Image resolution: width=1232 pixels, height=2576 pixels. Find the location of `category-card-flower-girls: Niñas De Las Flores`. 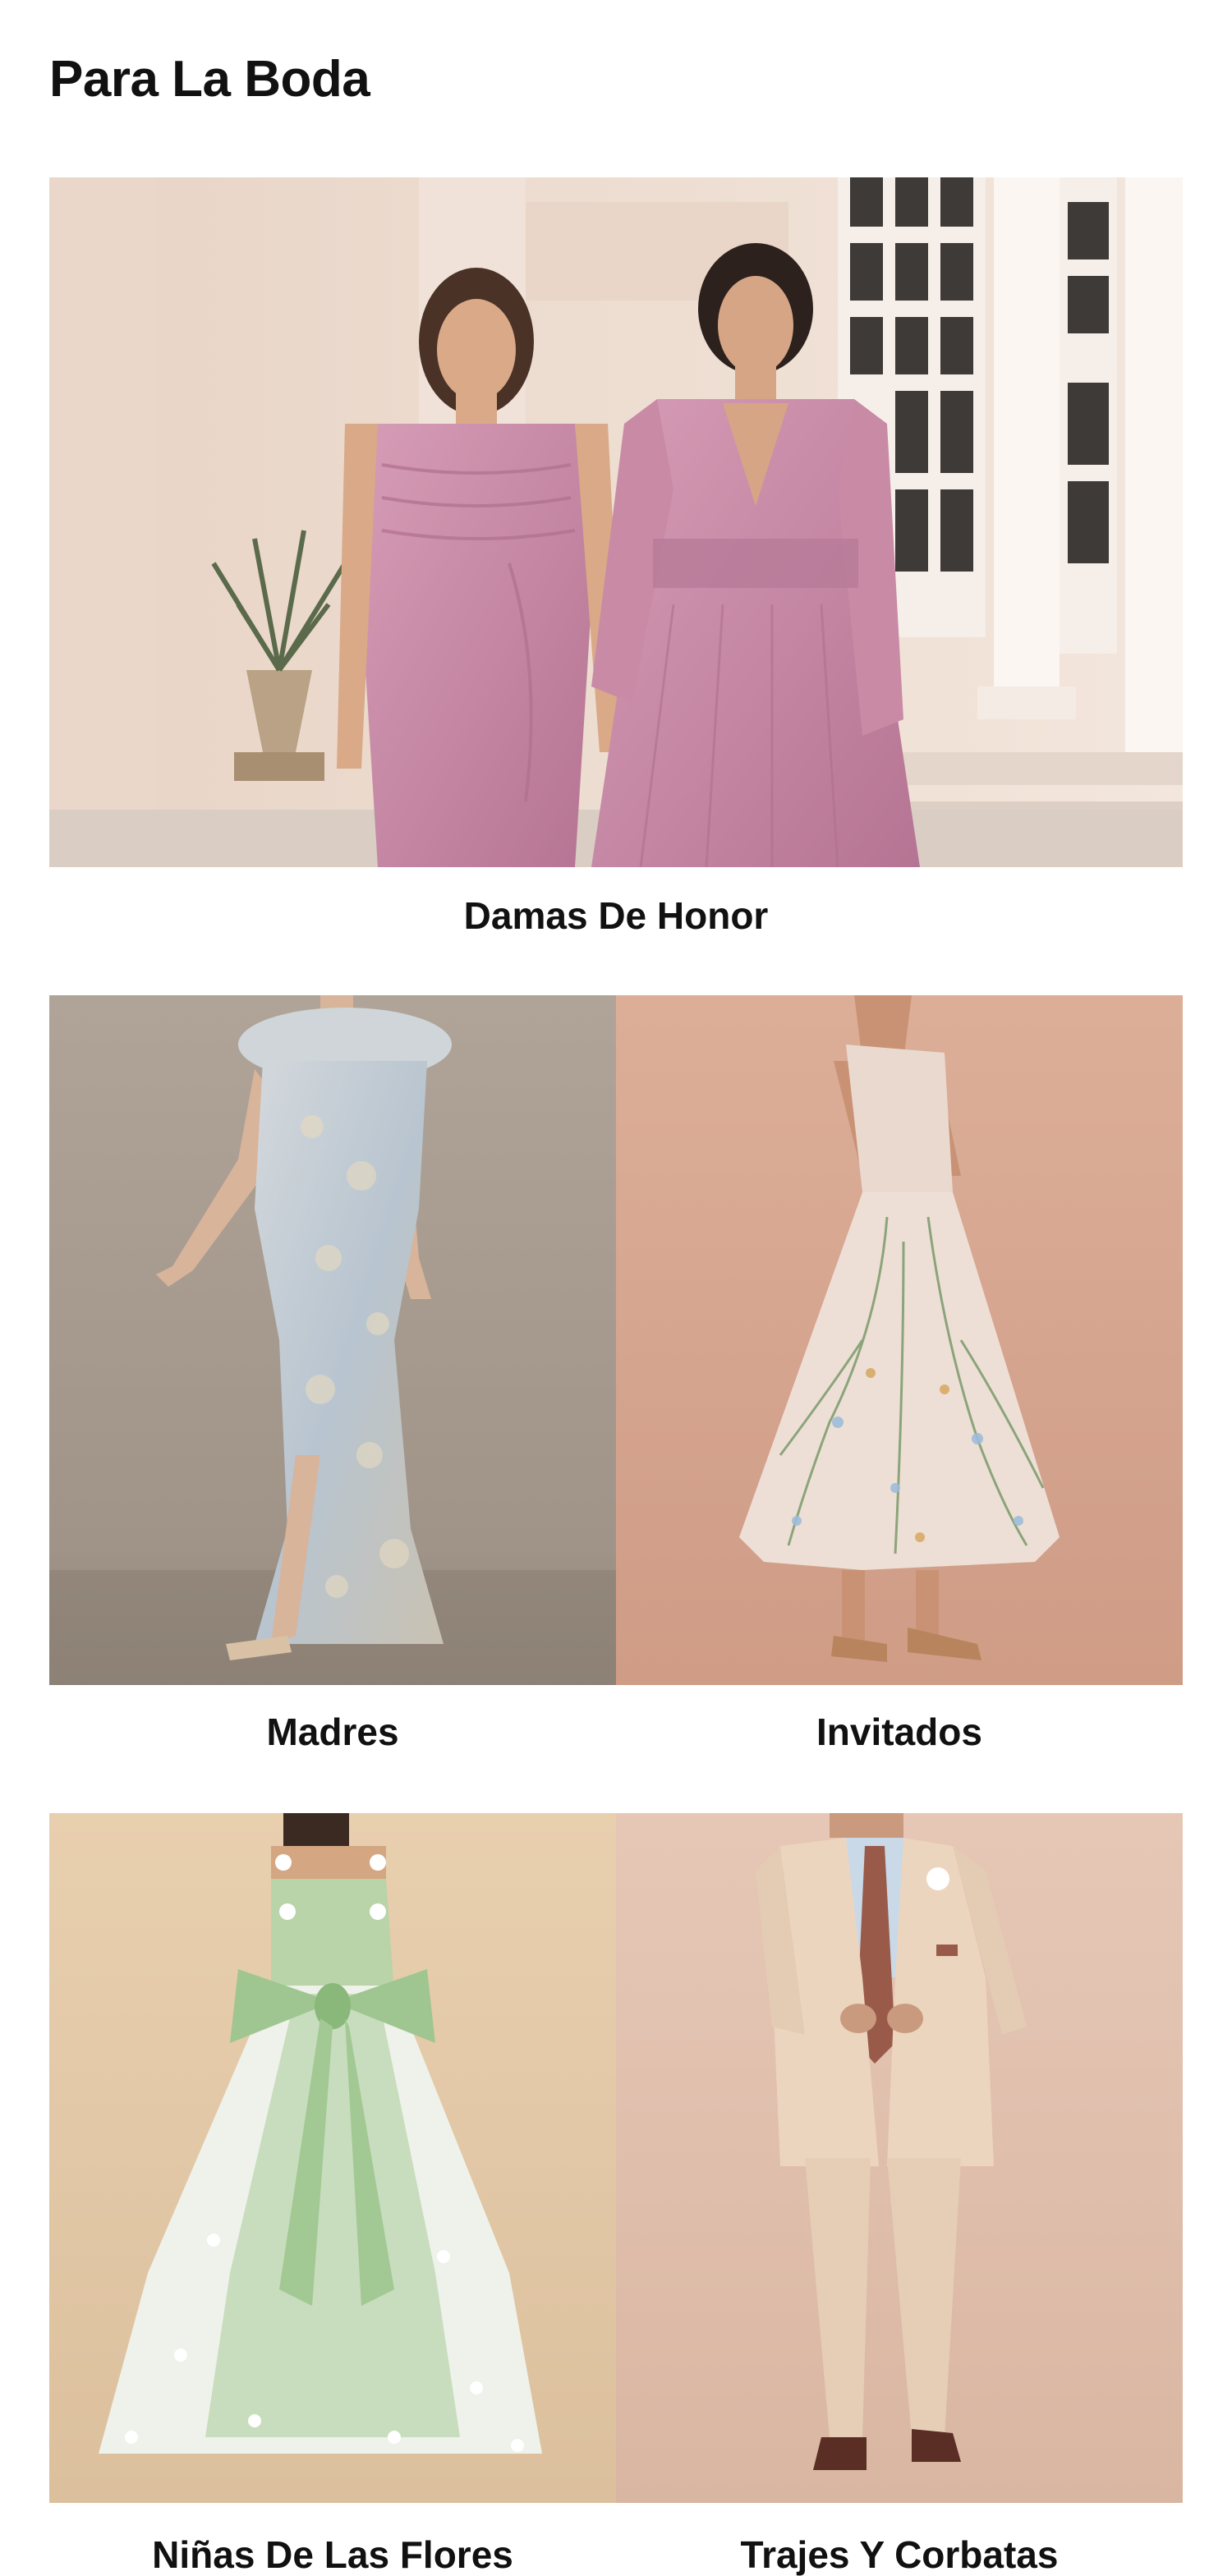

category-card-flower-girls: Niñas De Las Flores is located at coordinates (332, 2193).